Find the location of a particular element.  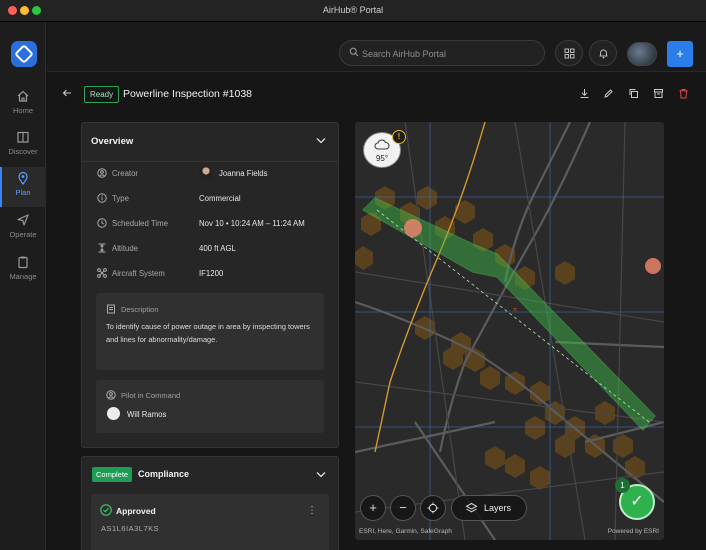

aircraft-system-label: Aircraft System is located at coordinates (138, 273).